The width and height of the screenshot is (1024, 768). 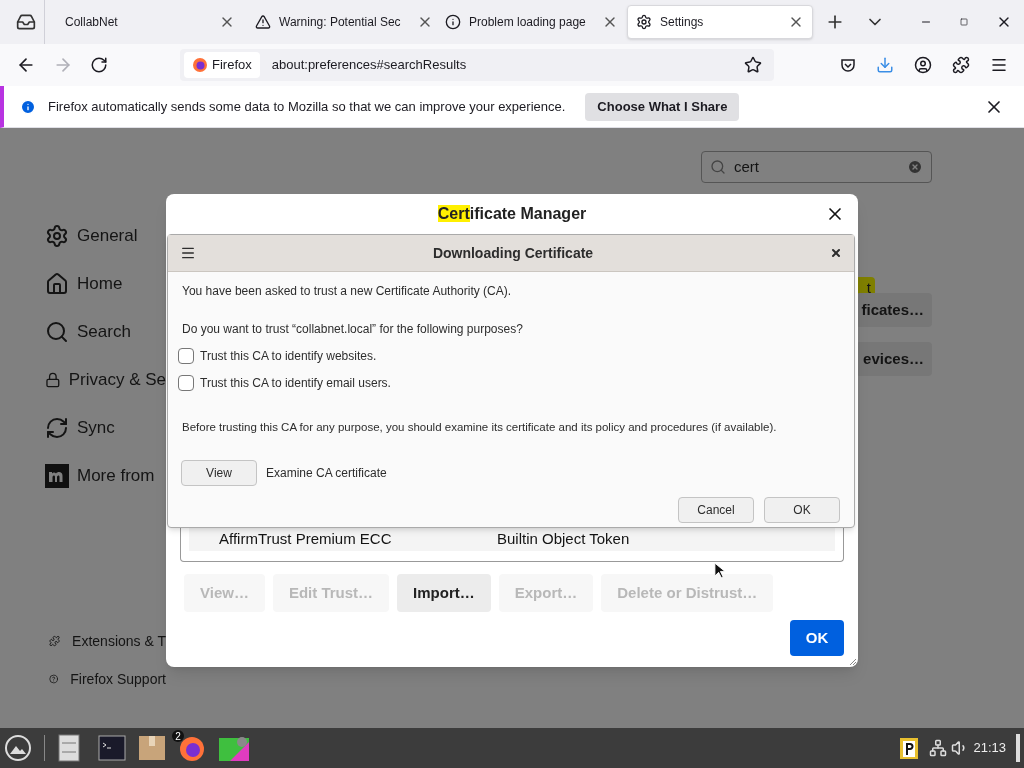 I want to click on firefox-logo-icon, so click(x=200, y=65).